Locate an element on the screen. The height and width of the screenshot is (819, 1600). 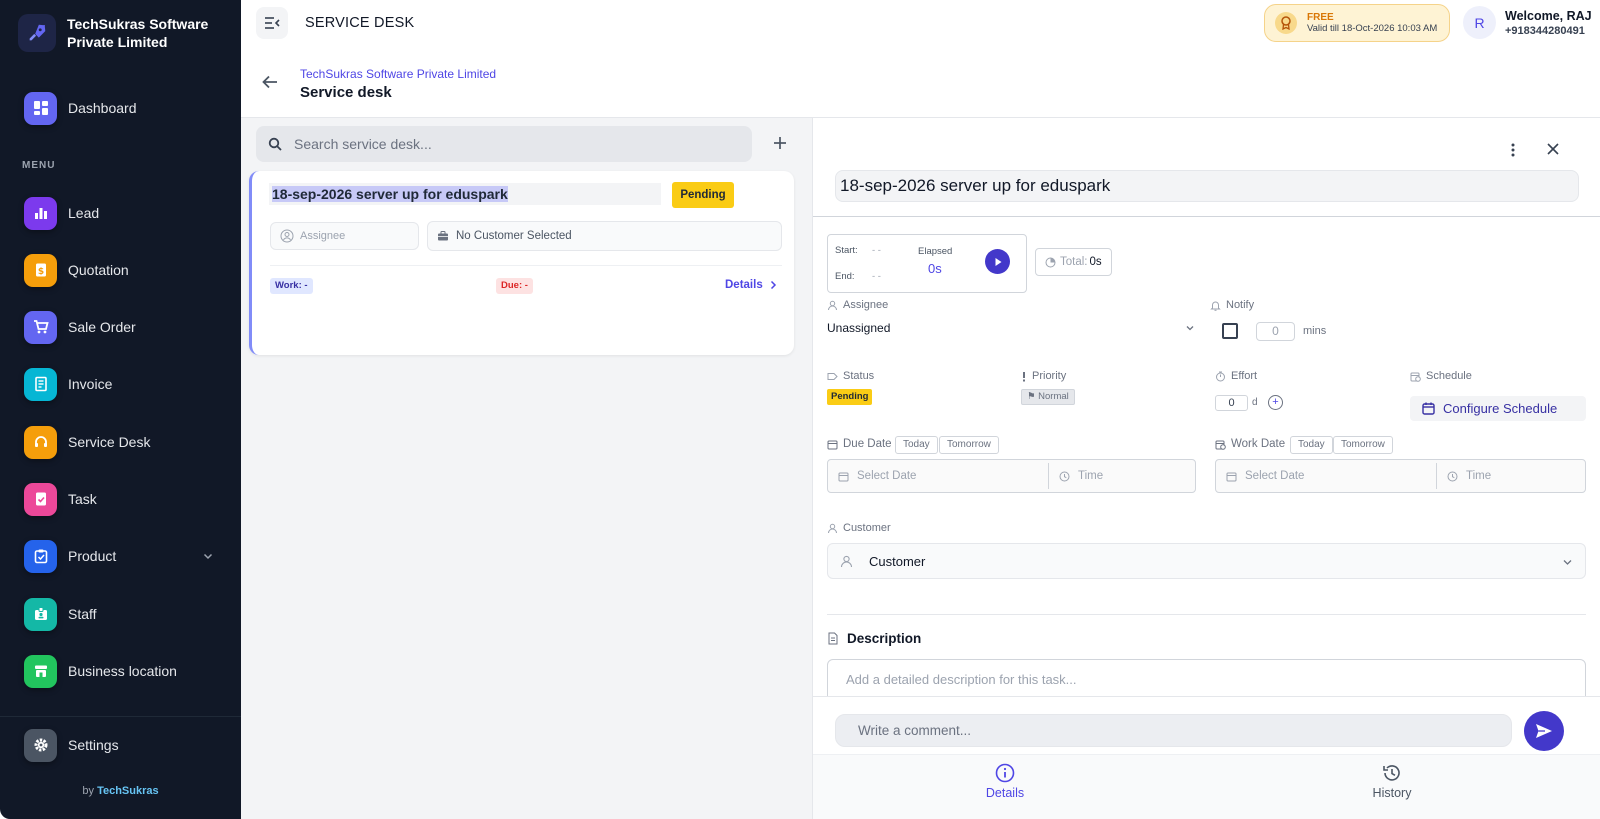
sidebar-item-business-location: Business location is located at coordinates (119, 671).